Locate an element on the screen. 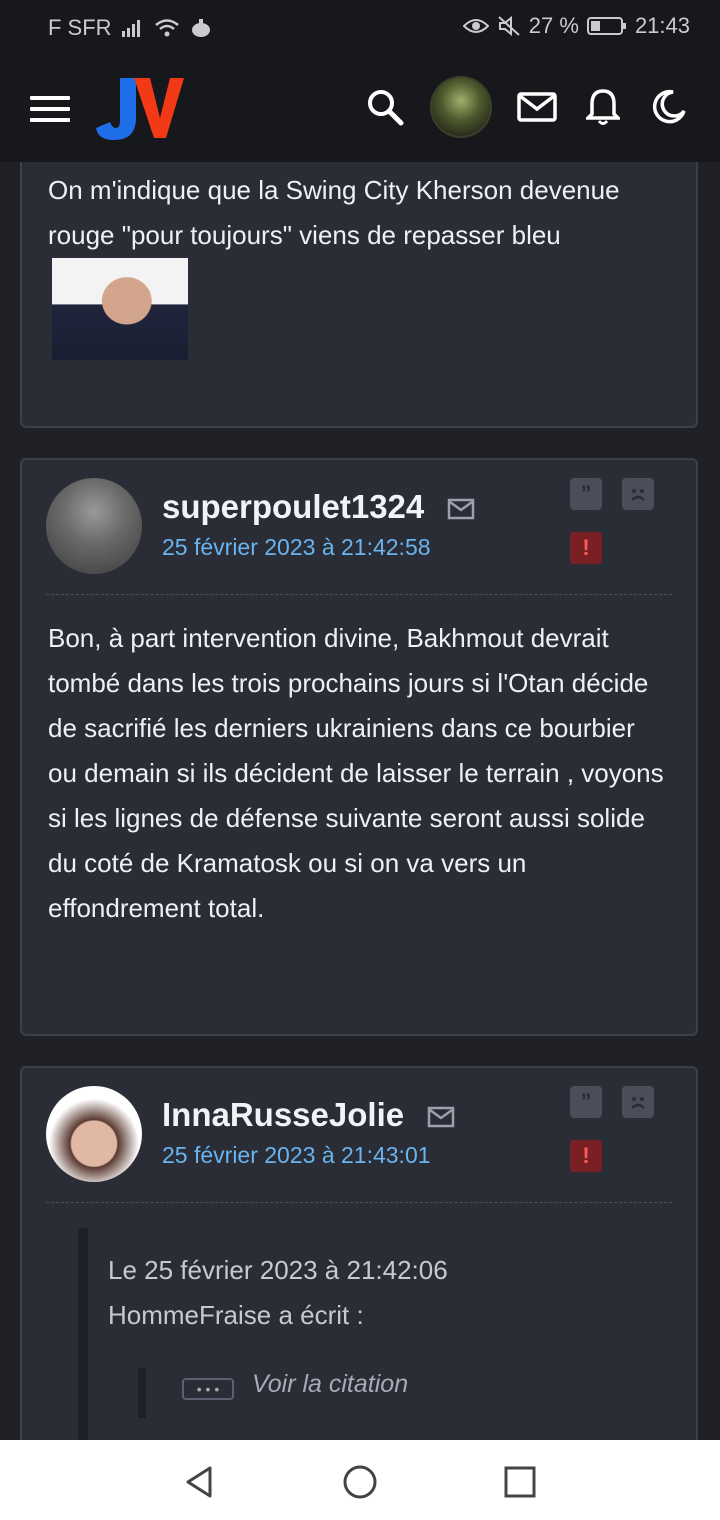 Image resolution: width=720 pixels, height=1520 pixels. jv-logo is located at coordinates (139, 109).